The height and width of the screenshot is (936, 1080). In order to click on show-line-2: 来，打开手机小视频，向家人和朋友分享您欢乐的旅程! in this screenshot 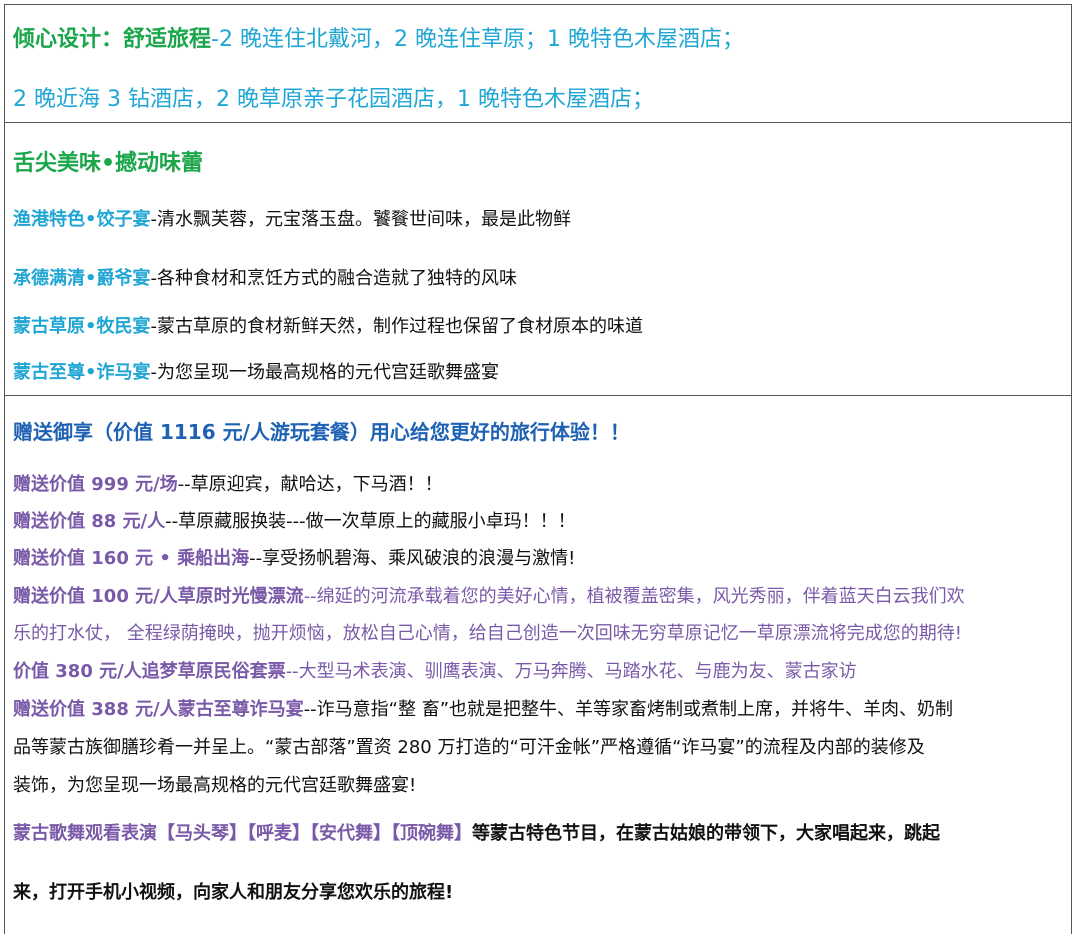, I will do `click(538, 891)`.